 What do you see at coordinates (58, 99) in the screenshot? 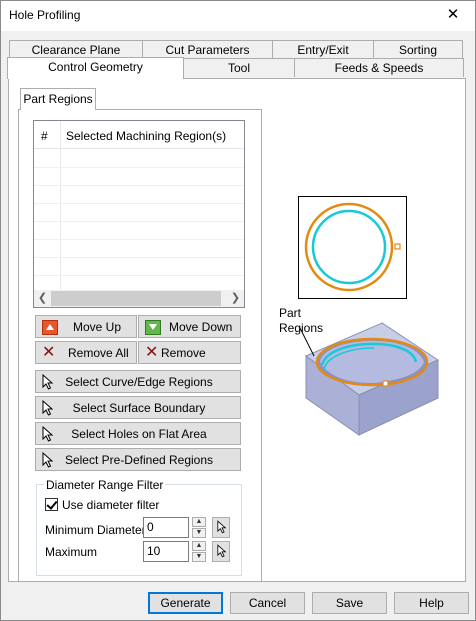
I see `tab-part-regions: Part Regions` at bounding box center [58, 99].